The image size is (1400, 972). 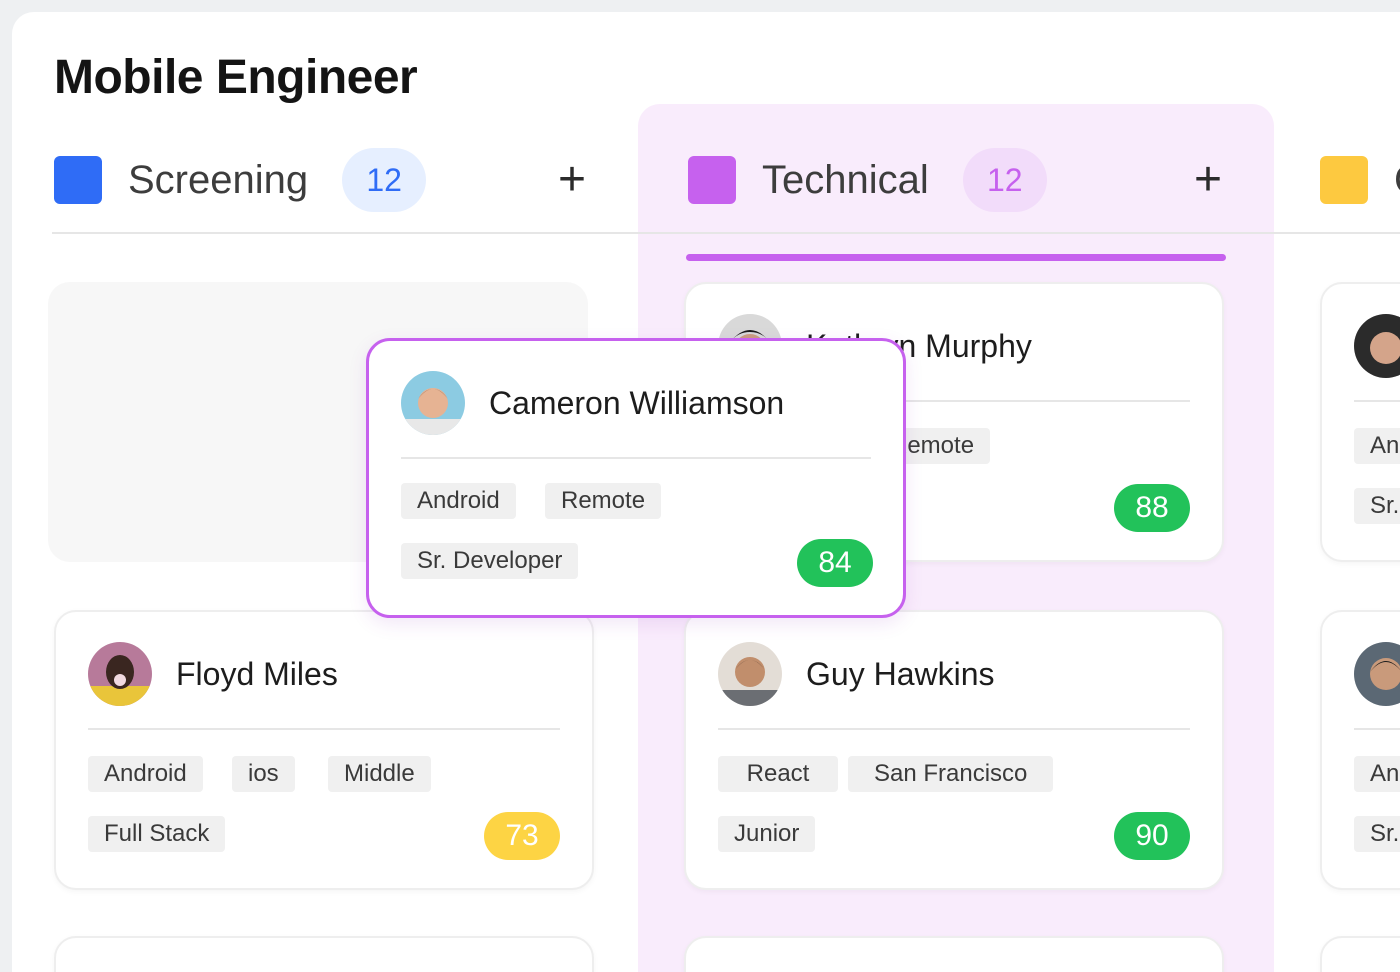 I want to click on tag: San Francisco, so click(x=951, y=774).